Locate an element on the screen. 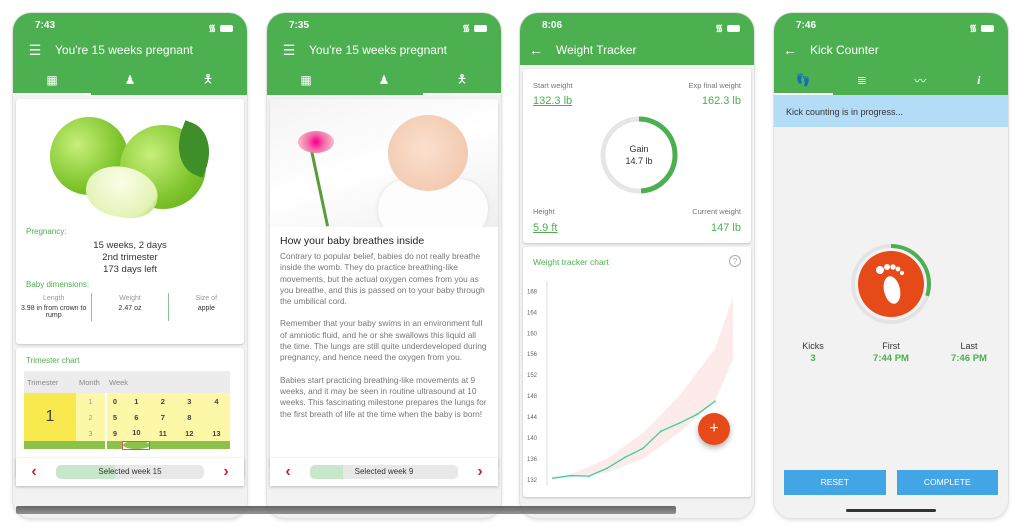 Image resolution: width=1024 pixels, height=531 pixels. y-tick-label: 136 is located at coordinates (532, 460).